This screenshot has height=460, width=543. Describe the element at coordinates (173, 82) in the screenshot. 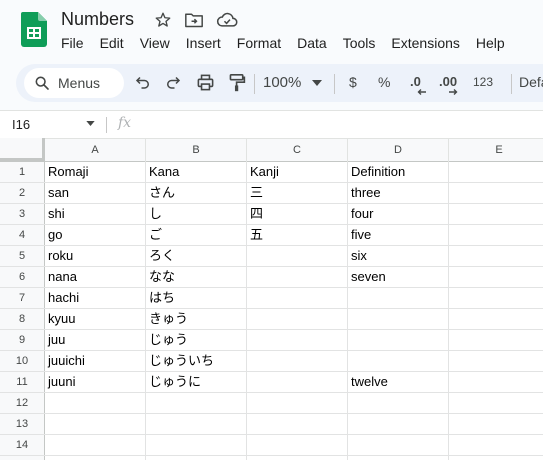

I see `redo-icon` at that location.